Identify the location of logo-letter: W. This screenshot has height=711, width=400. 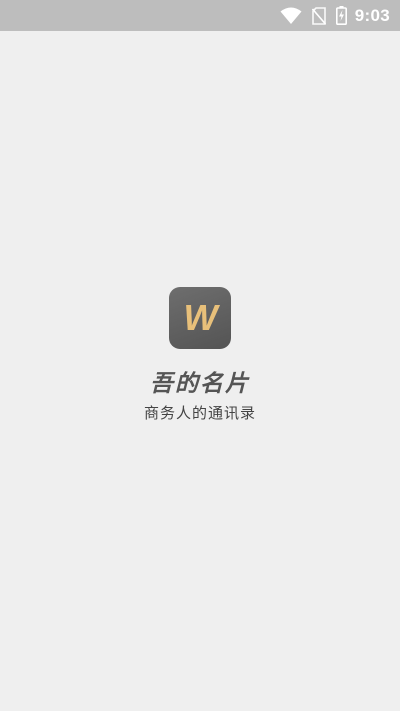
(200, 317).